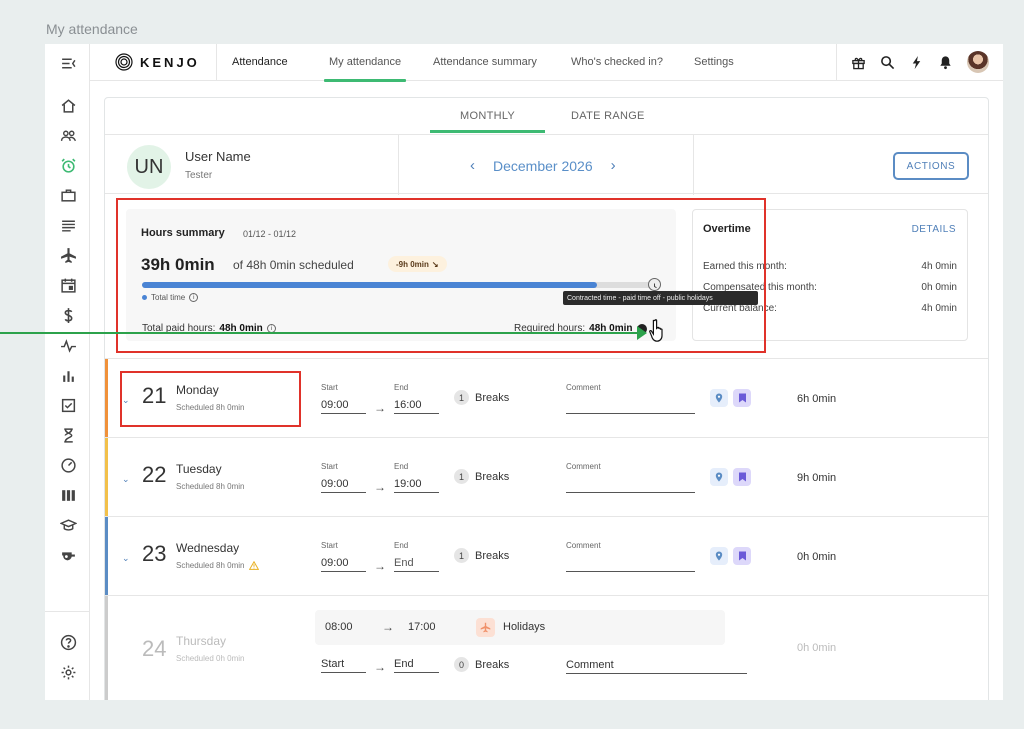 The image size is (1024, 729). I want to click on people-icon, so click(68, 135).